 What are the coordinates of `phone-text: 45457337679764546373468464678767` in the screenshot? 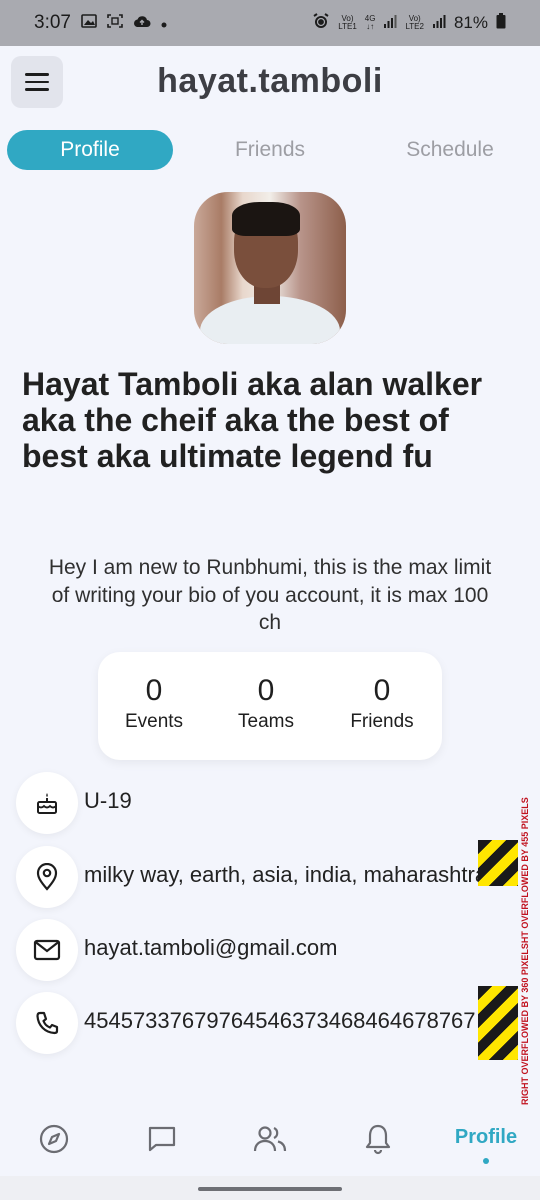 It's located at (280, 1021).